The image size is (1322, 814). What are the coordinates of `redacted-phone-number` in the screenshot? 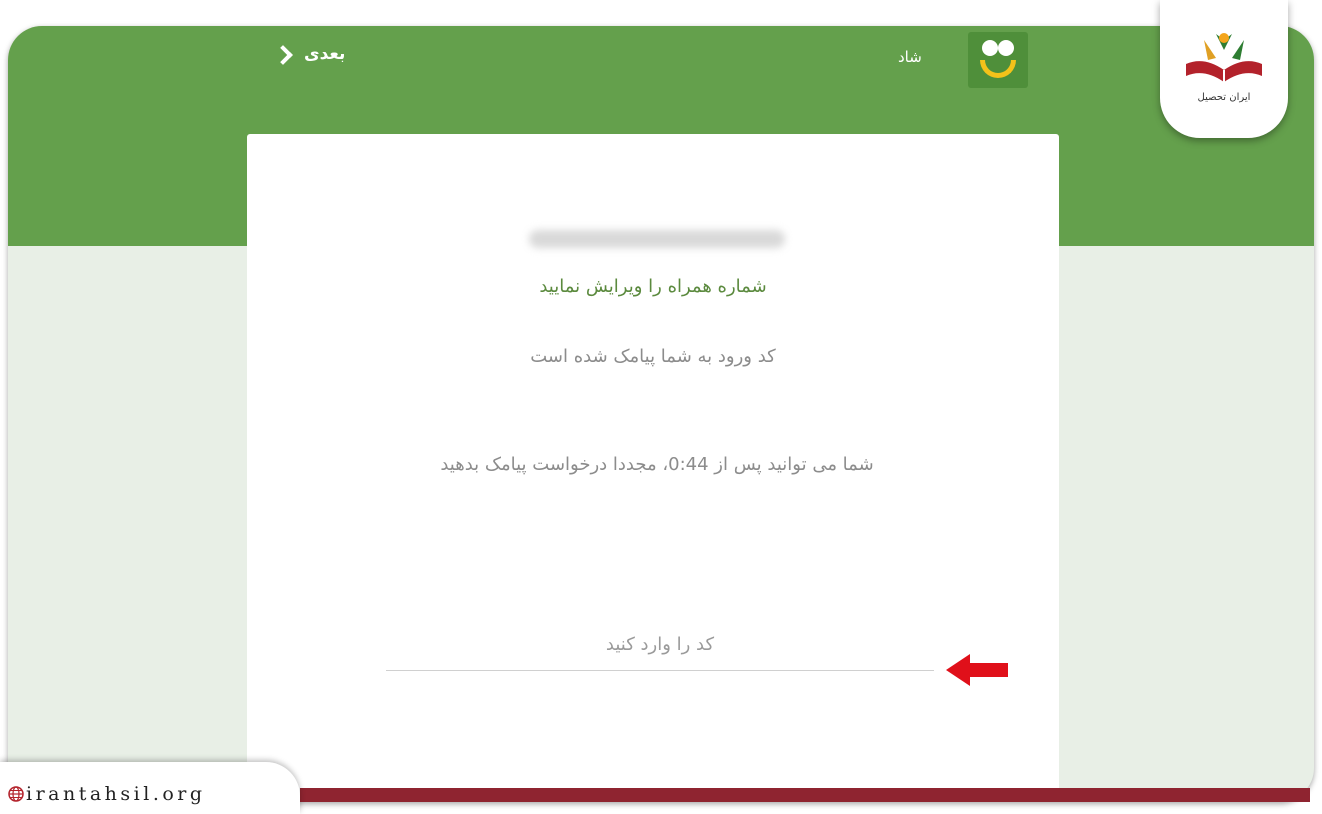 It's located at (657, 239).